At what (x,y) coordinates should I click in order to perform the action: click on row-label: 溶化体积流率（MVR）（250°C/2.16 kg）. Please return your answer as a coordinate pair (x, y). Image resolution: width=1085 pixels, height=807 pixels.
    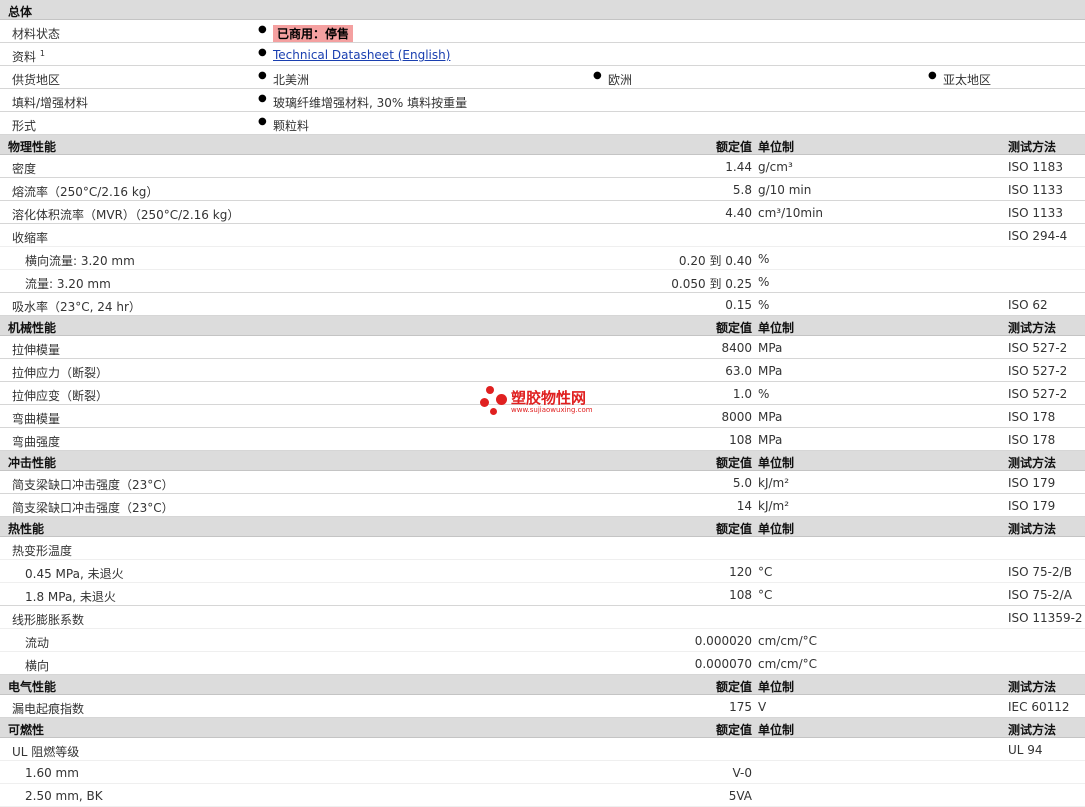
    Looking at the image, I should click on (126, 215).